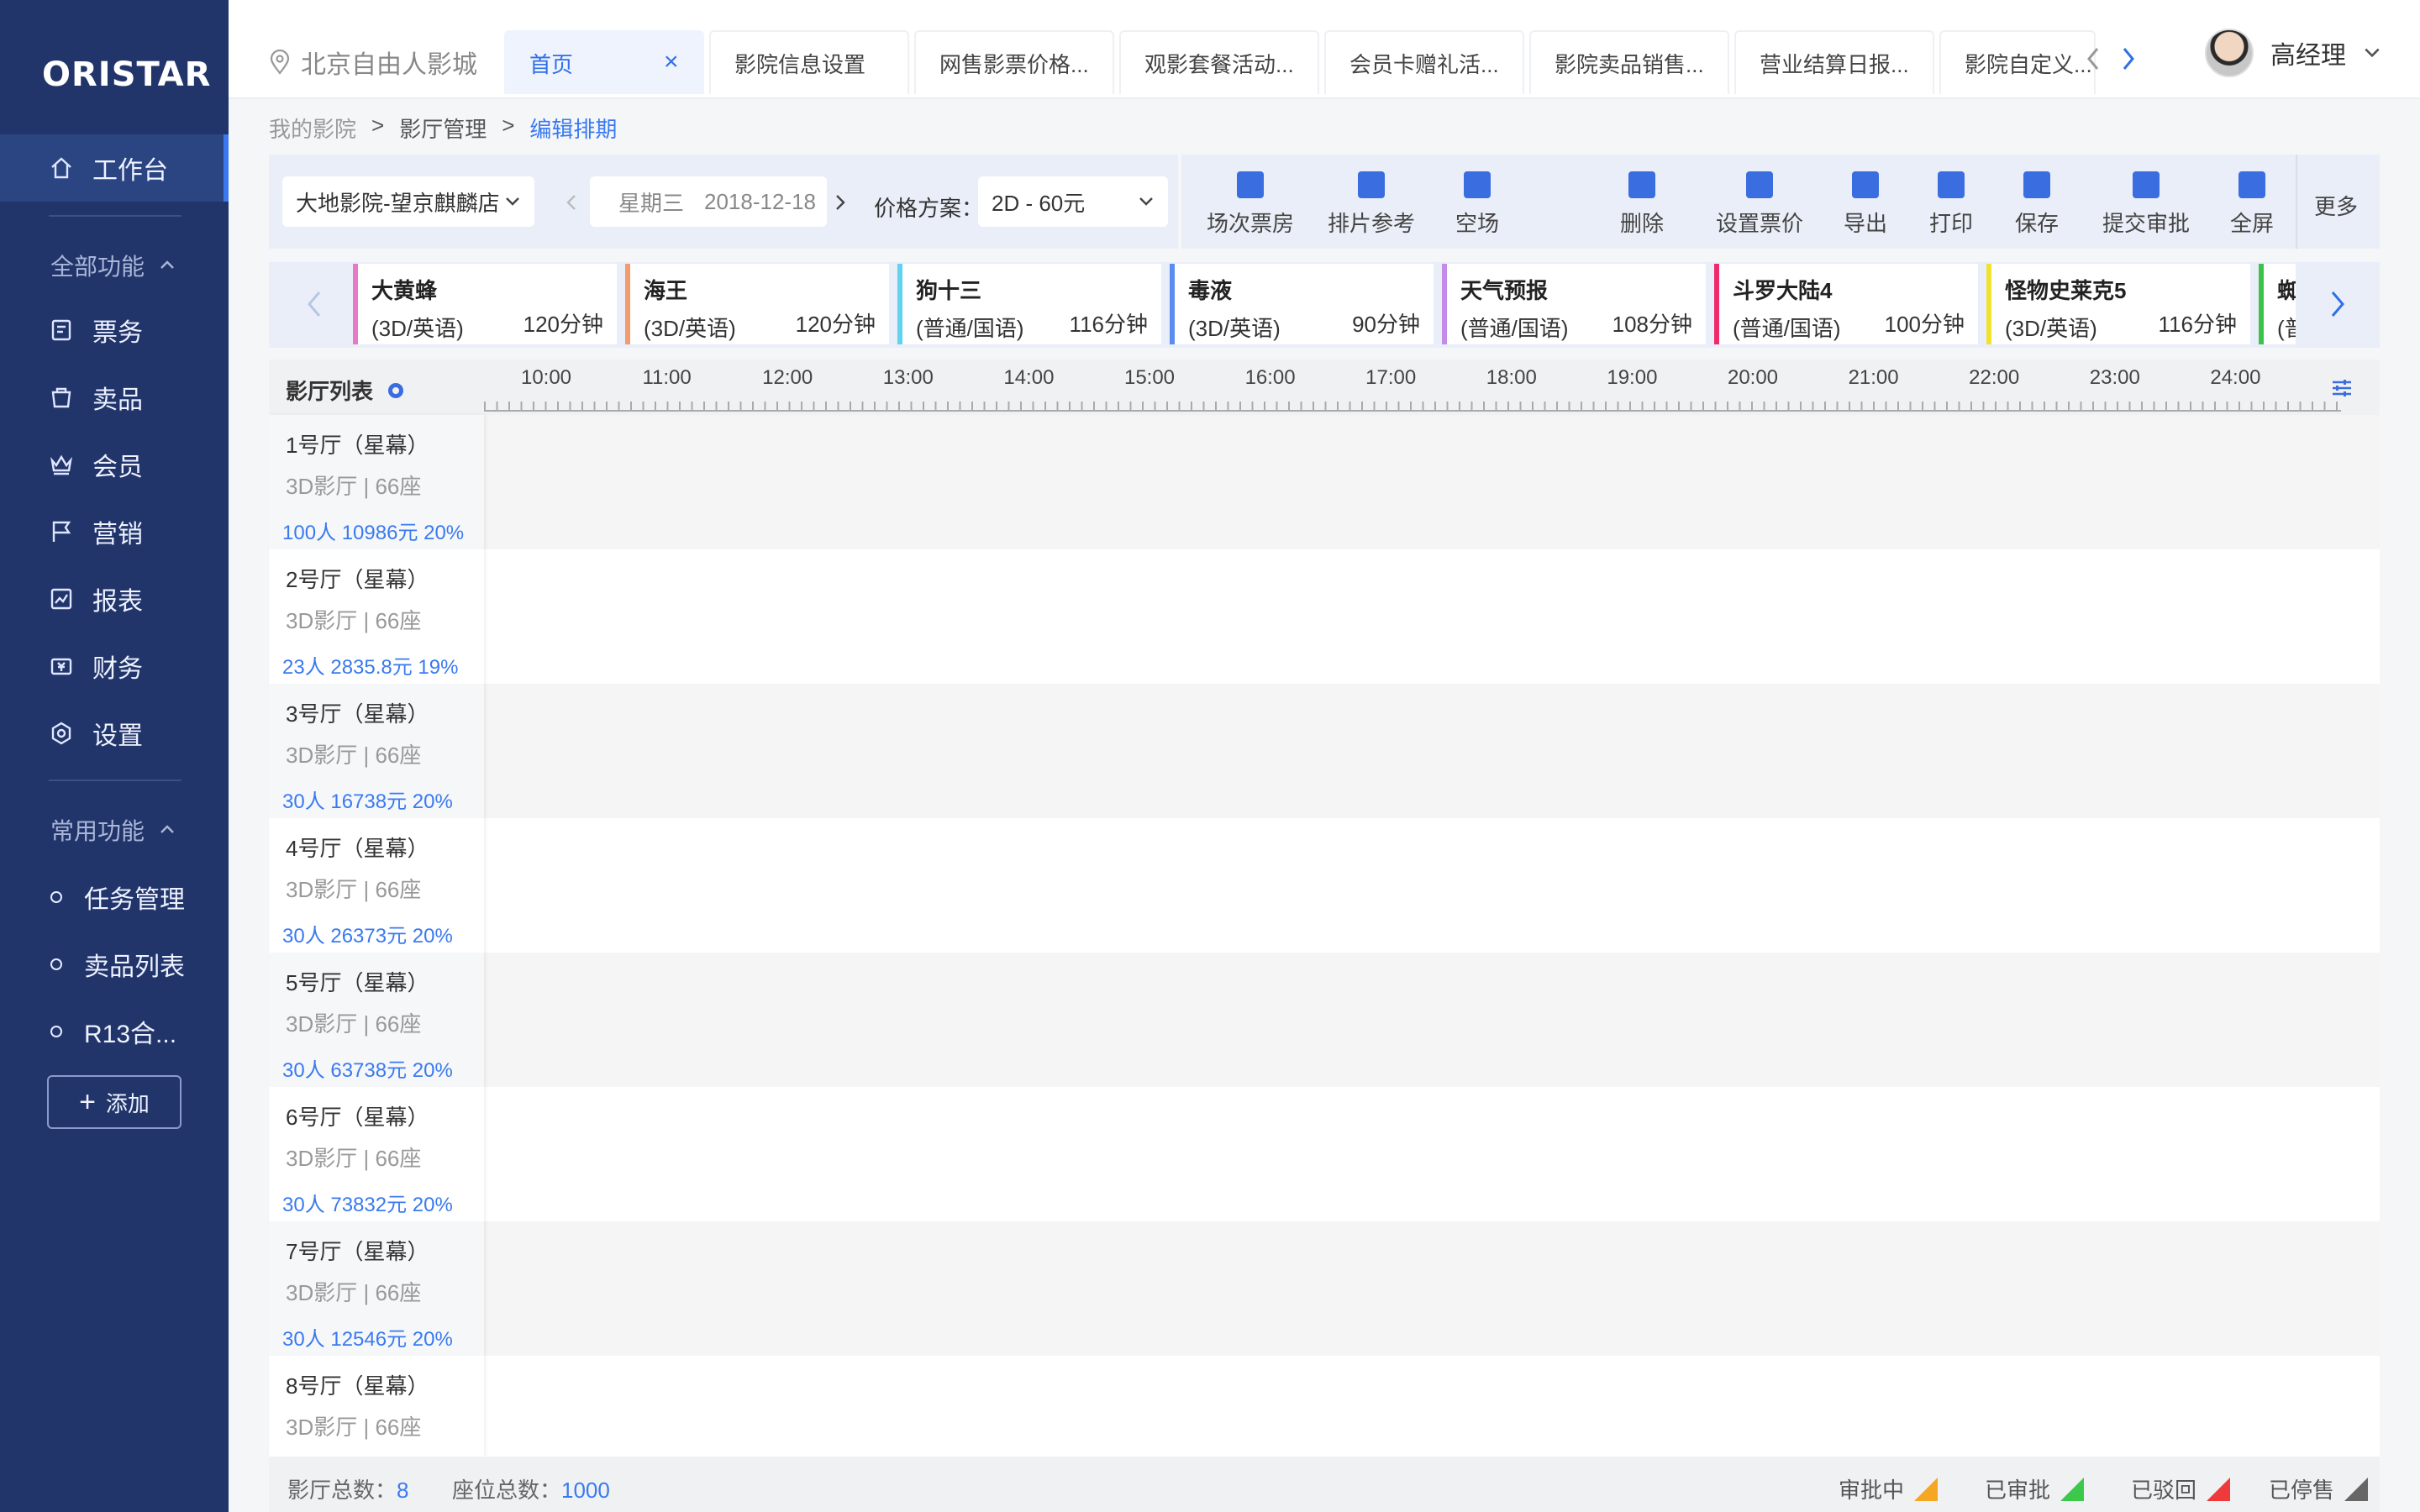 This screenshot has height=1512, width=2420. What do you see at coordinates (2342, 388) in the screenshot?
I see `adjust-icon` at bounding box center [2342, 388].